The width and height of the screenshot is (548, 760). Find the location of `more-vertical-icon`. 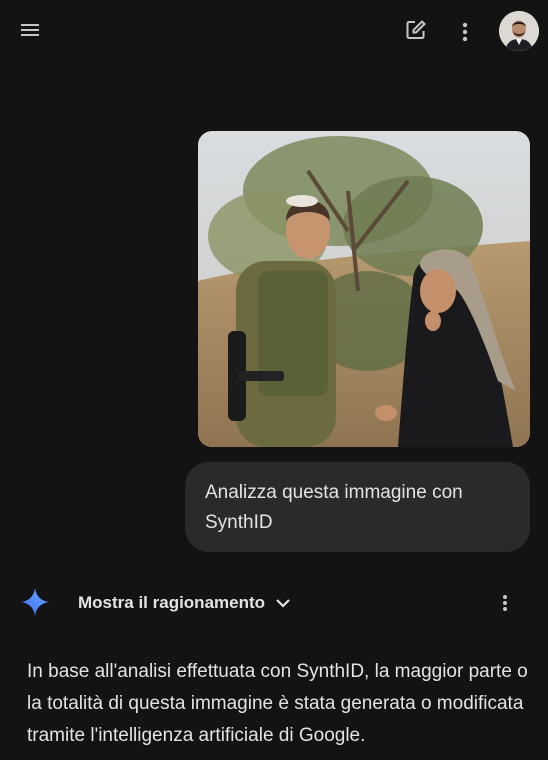

more-vertical-icon is located at coordinates (465, 32).